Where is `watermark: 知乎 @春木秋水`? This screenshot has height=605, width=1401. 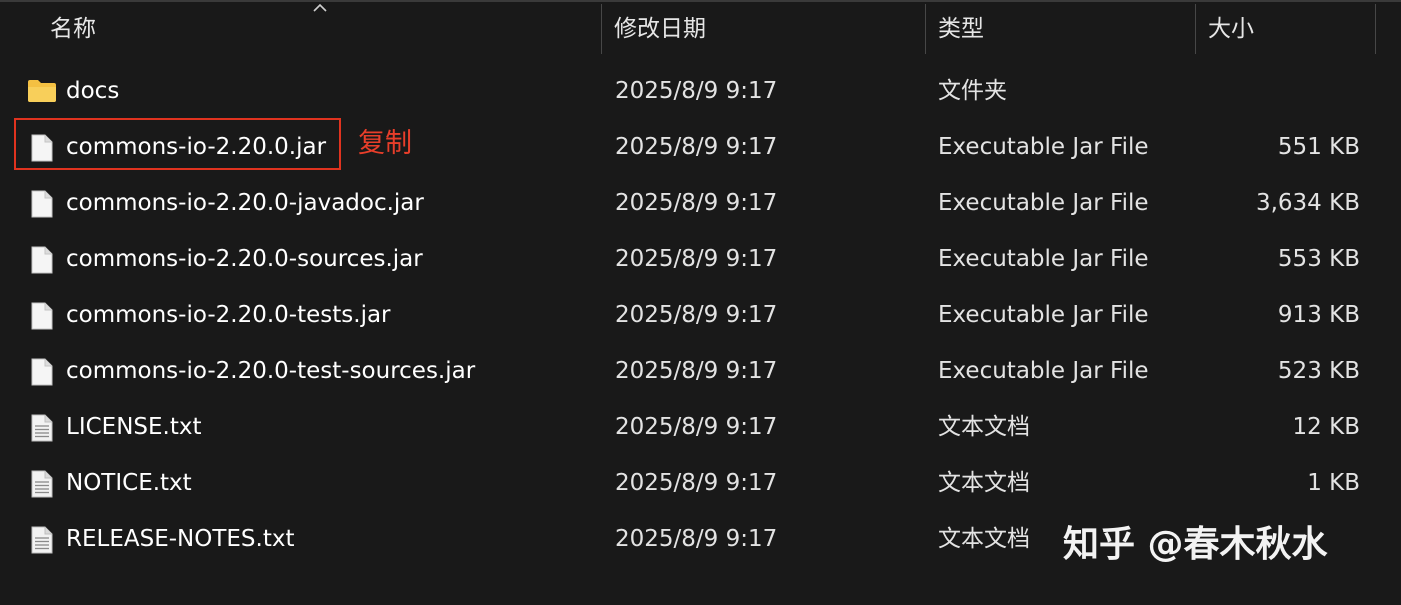
watermark: 知乎 @春木秋水 is located at coordinates (1195, 544).